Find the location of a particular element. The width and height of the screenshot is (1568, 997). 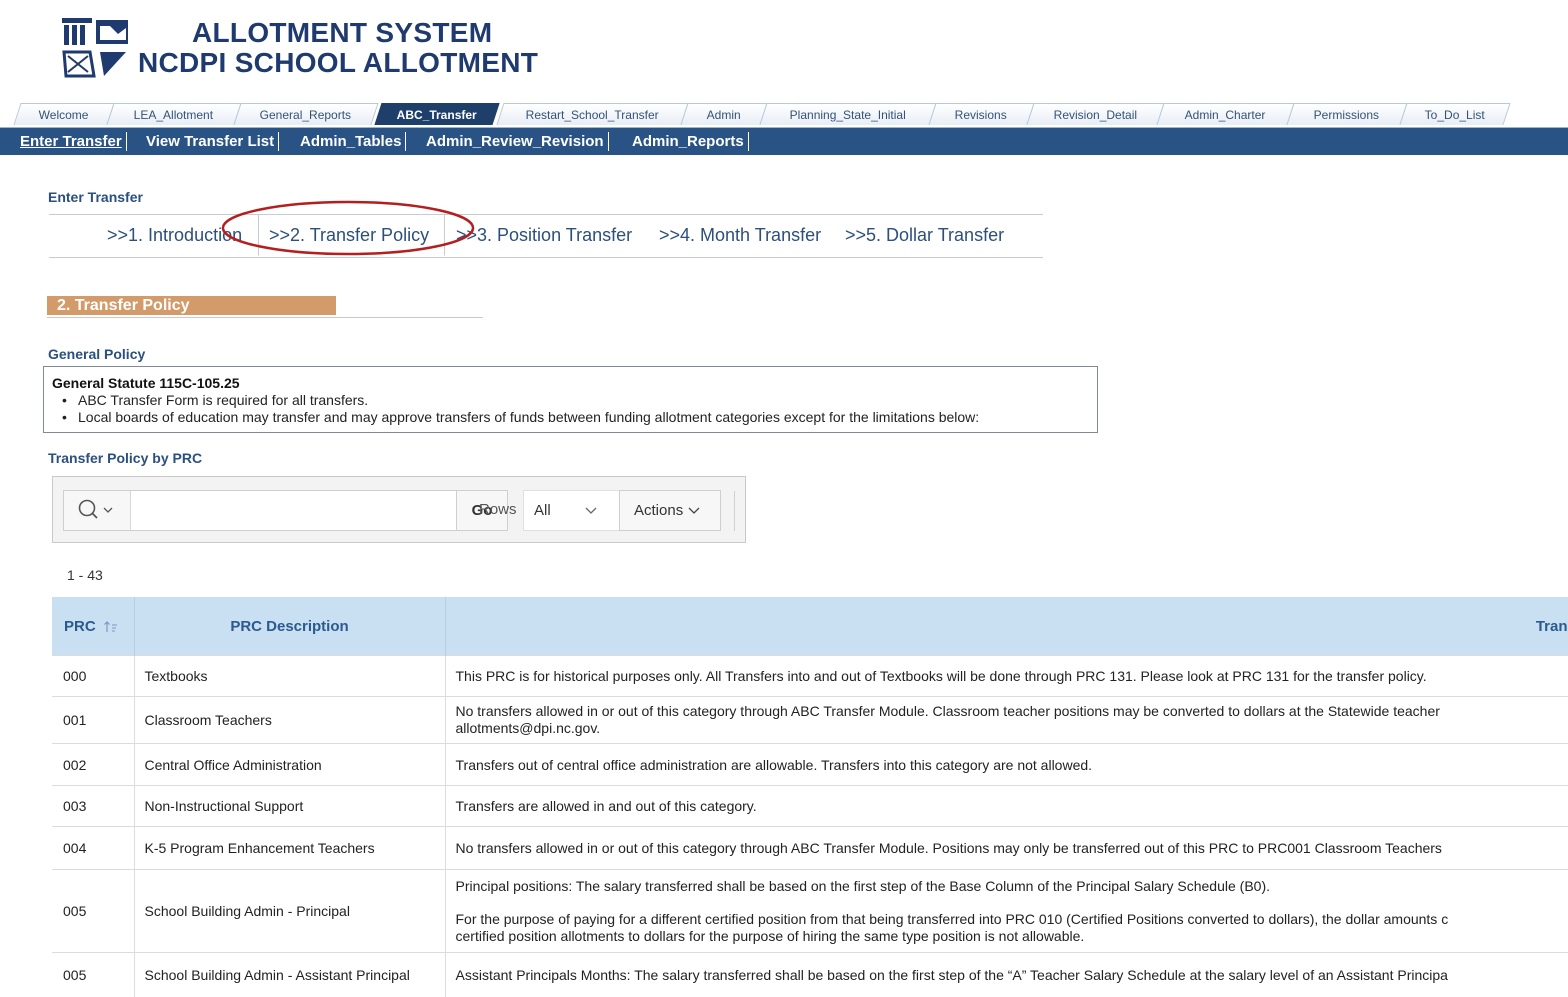

app-title-line1: ALLOTMENT SYSTEM is located at coordinates (338, 33).